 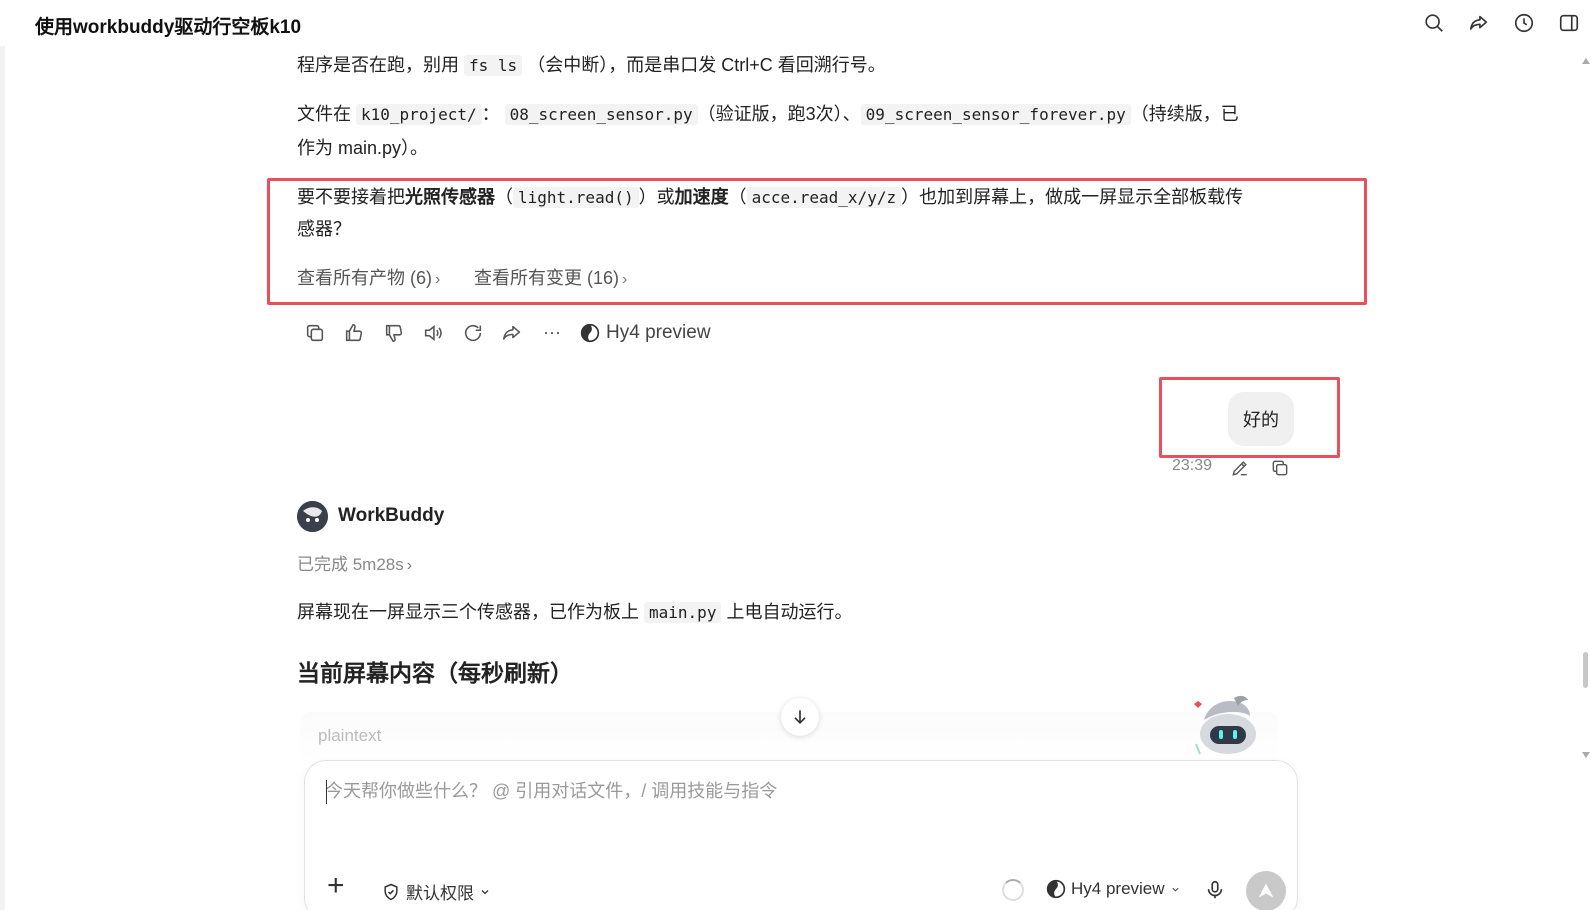 I want to click on user-message-text: 好的, so click(x=1261, y=420).